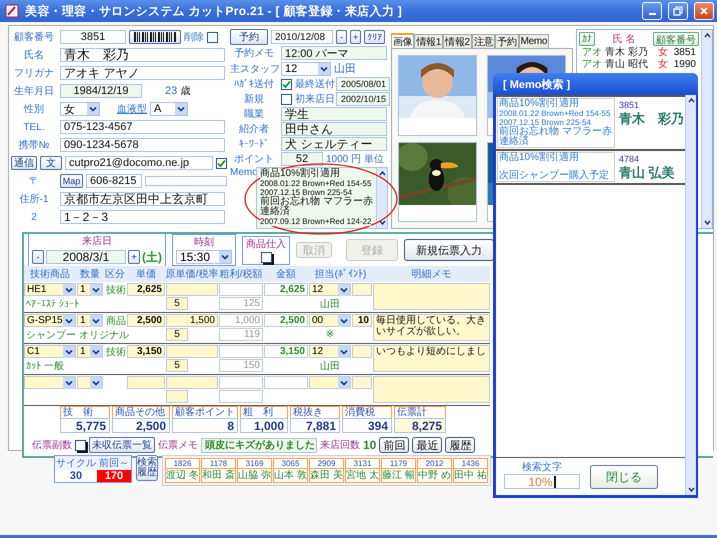 This screenshot has width=717, height=538. What do you see at coordinates (50, 320) in the screenshot?
I see `product-select: G-SP15` at bounding box center [50, 320].